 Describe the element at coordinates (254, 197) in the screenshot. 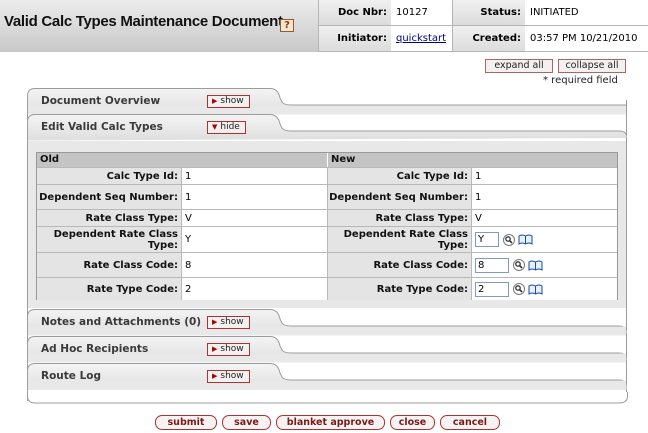

I see `old-dependent-seq-number: 1` at that location.